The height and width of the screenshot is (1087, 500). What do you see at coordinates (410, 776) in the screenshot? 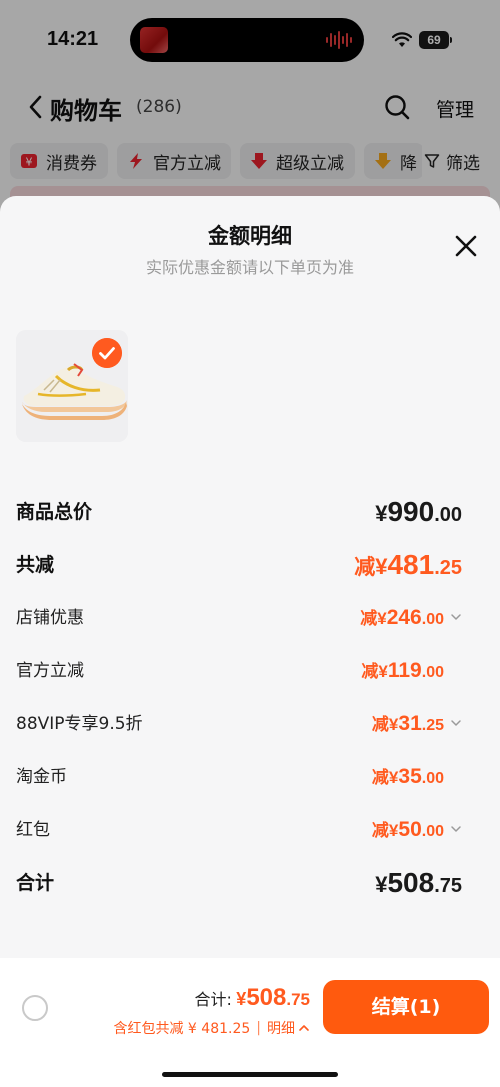
I see `amount-integer: 35` at bounding box center [410, 776].